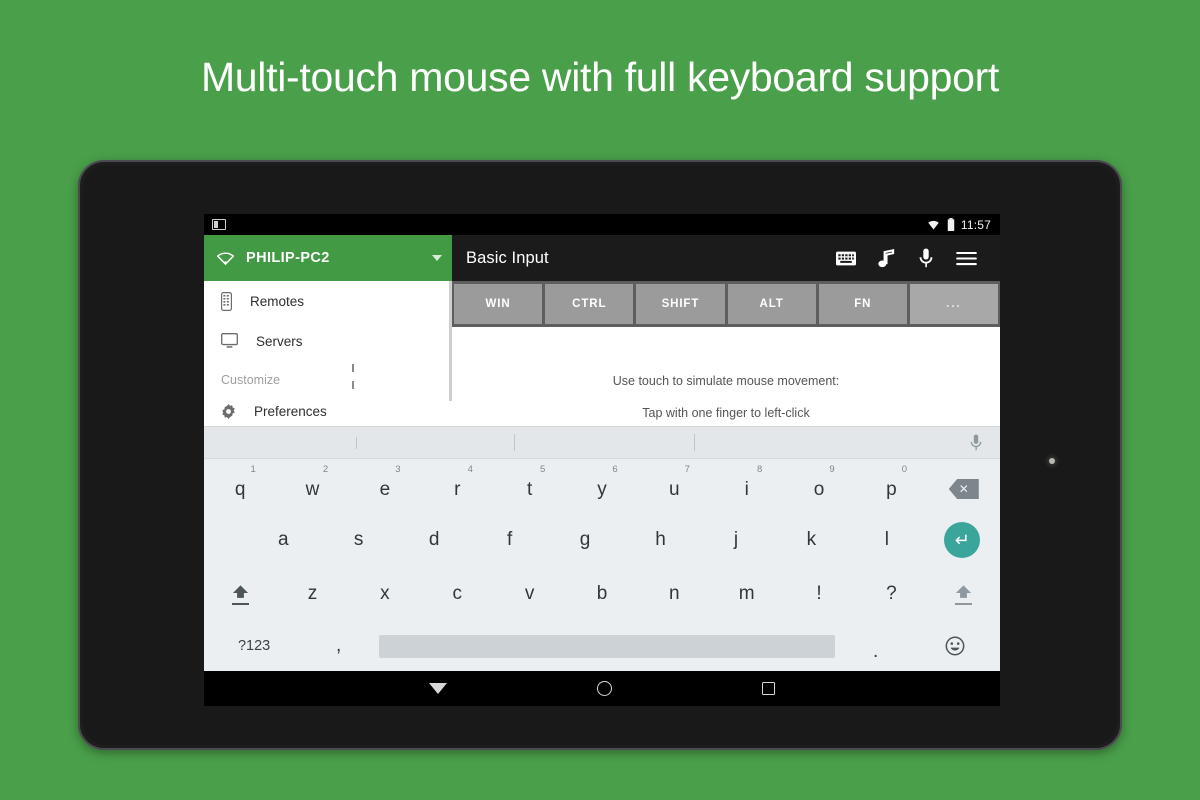  I want to click on key-number: 2, so click(325, 469).